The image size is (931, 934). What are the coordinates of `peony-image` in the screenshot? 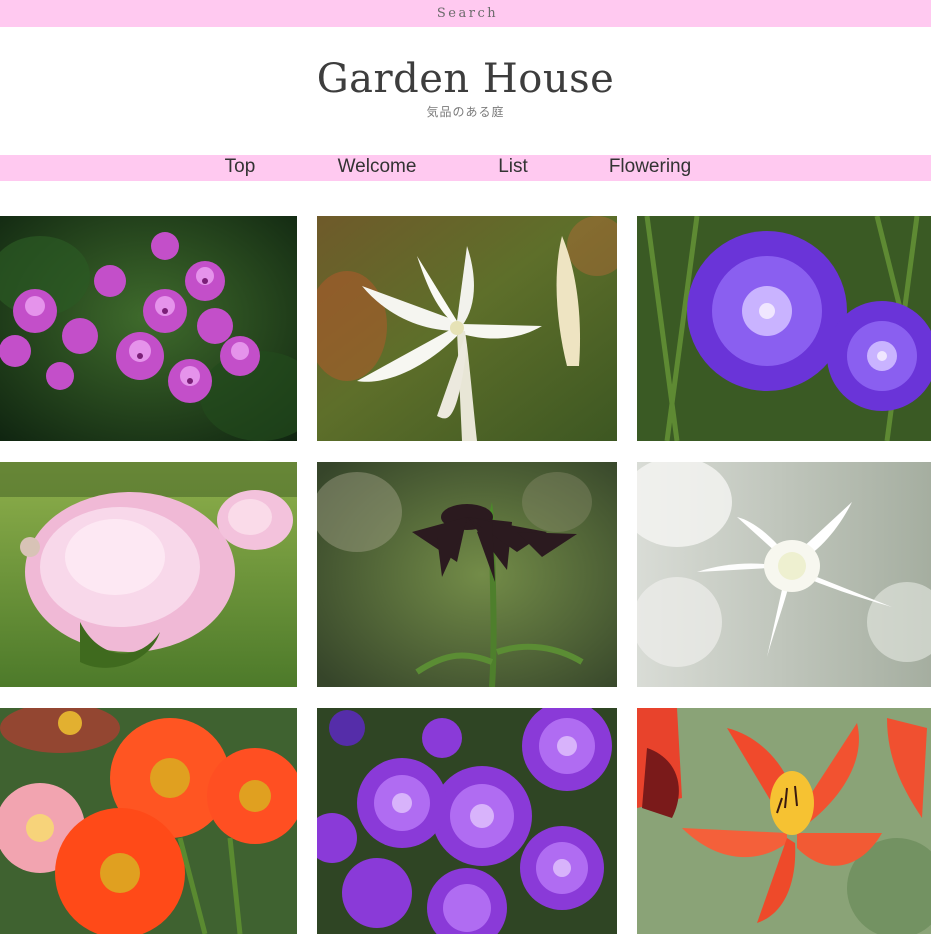 It's located at (148, 574).